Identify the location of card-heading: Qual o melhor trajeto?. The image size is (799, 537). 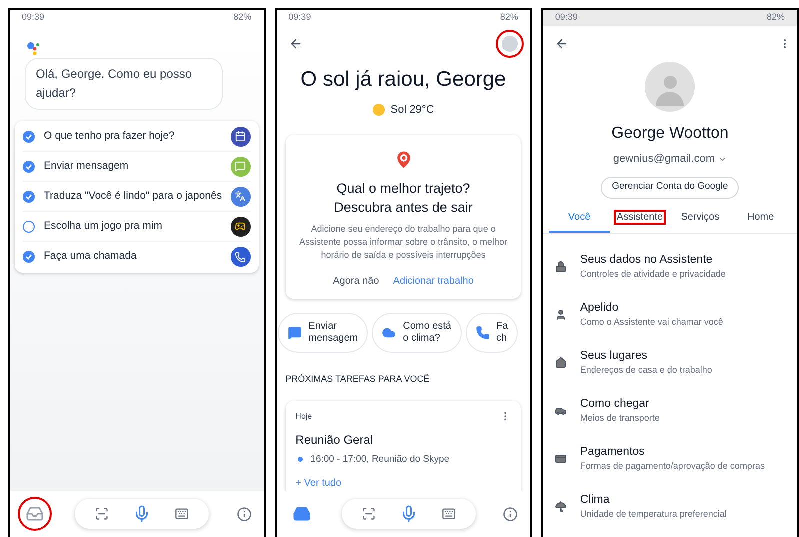
(403, 189).